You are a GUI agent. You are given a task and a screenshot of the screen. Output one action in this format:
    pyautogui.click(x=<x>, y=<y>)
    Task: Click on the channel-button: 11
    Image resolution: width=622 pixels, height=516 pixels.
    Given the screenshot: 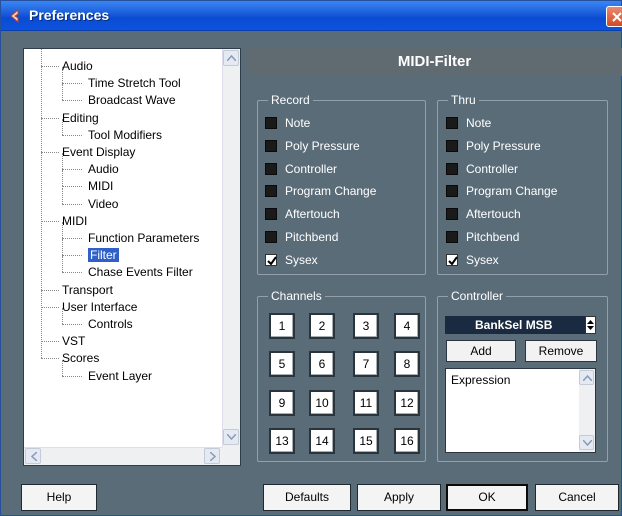 What is the action you would take?
    pyautogui.click(x=366, y=403)
    